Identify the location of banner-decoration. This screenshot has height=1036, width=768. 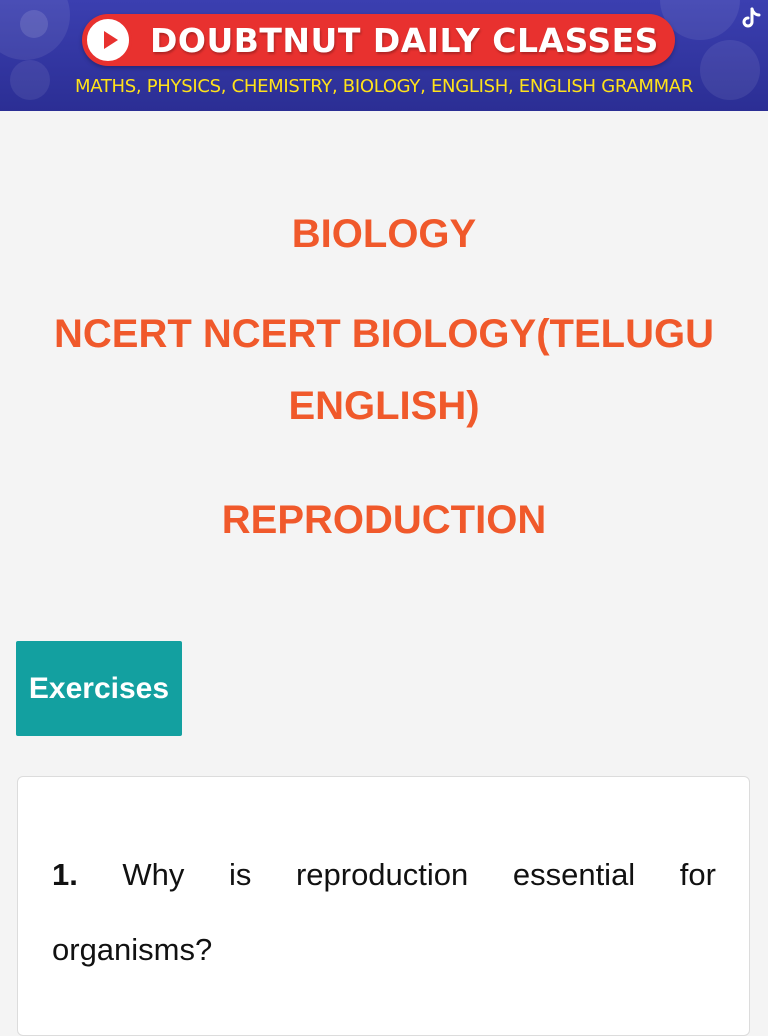
(34, 24).